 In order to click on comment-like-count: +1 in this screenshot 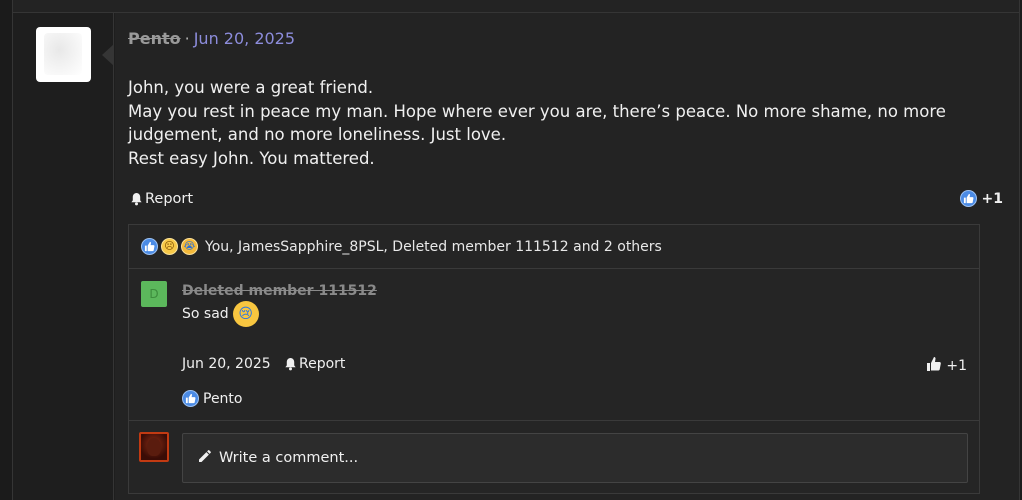, I will do `click(956, 366)`.